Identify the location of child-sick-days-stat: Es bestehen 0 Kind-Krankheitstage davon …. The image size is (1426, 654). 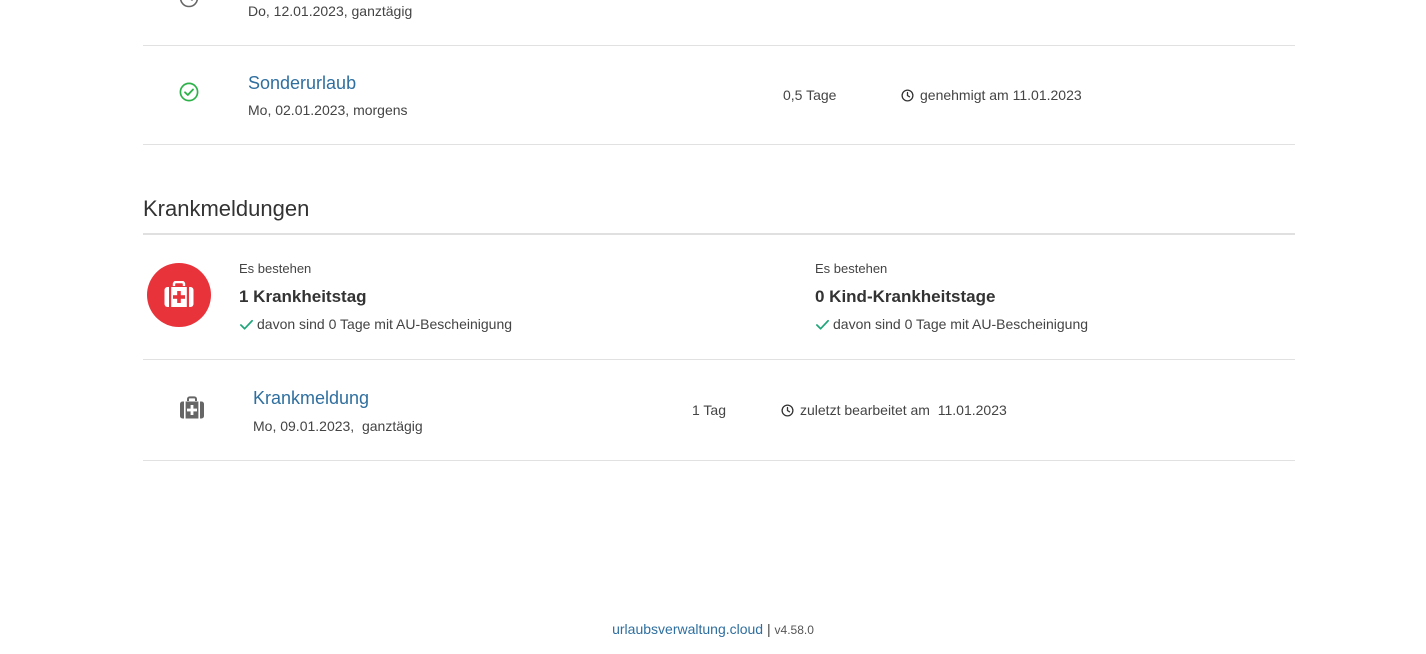
(951, 296).